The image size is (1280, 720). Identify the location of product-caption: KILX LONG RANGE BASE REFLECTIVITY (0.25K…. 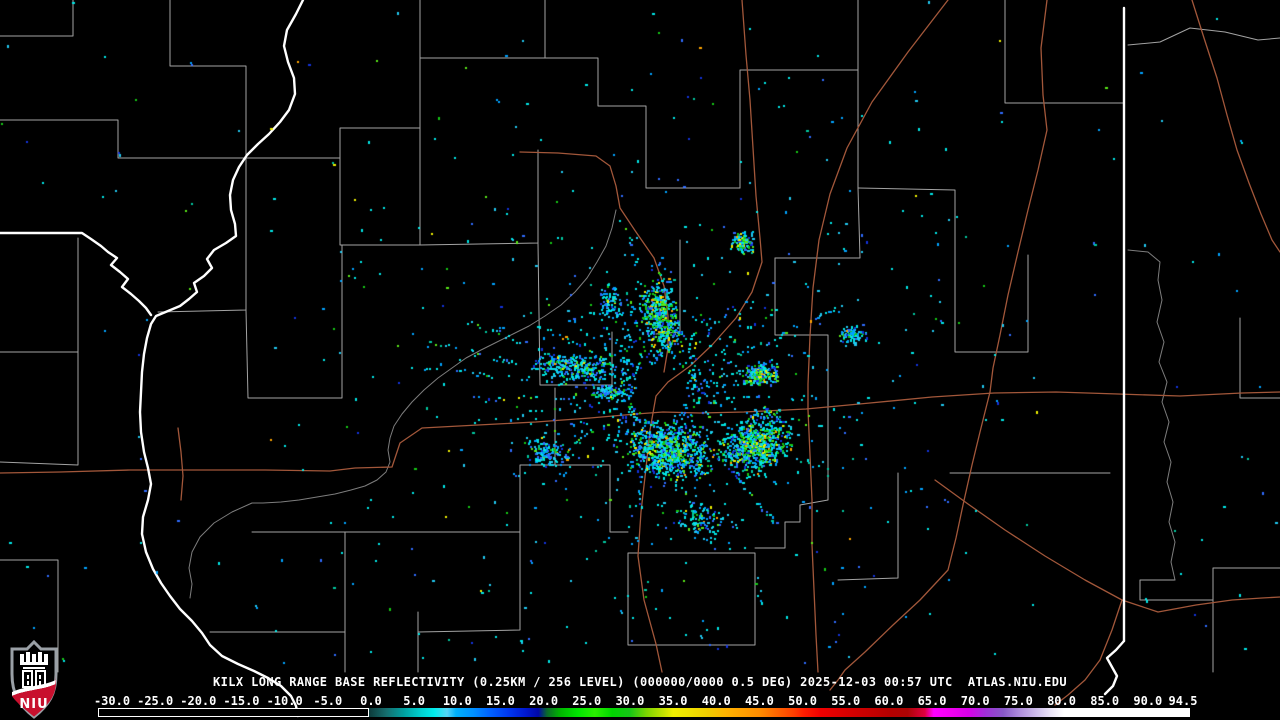
(640, 682).